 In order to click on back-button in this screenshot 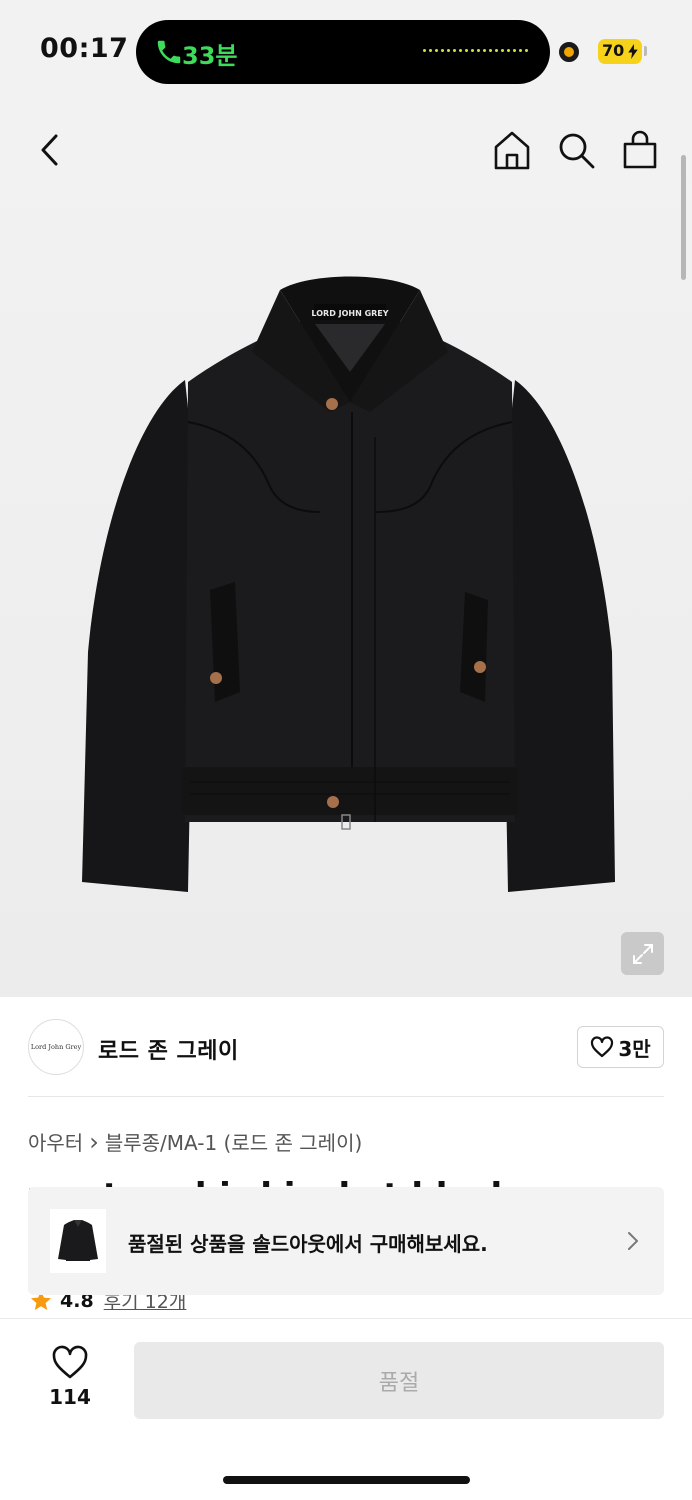, I will do `click(50, 150)`.